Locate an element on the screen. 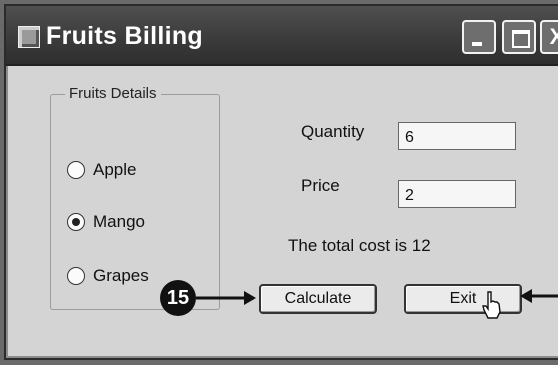  right-arrow-icon is located at coordinates (250, 298).